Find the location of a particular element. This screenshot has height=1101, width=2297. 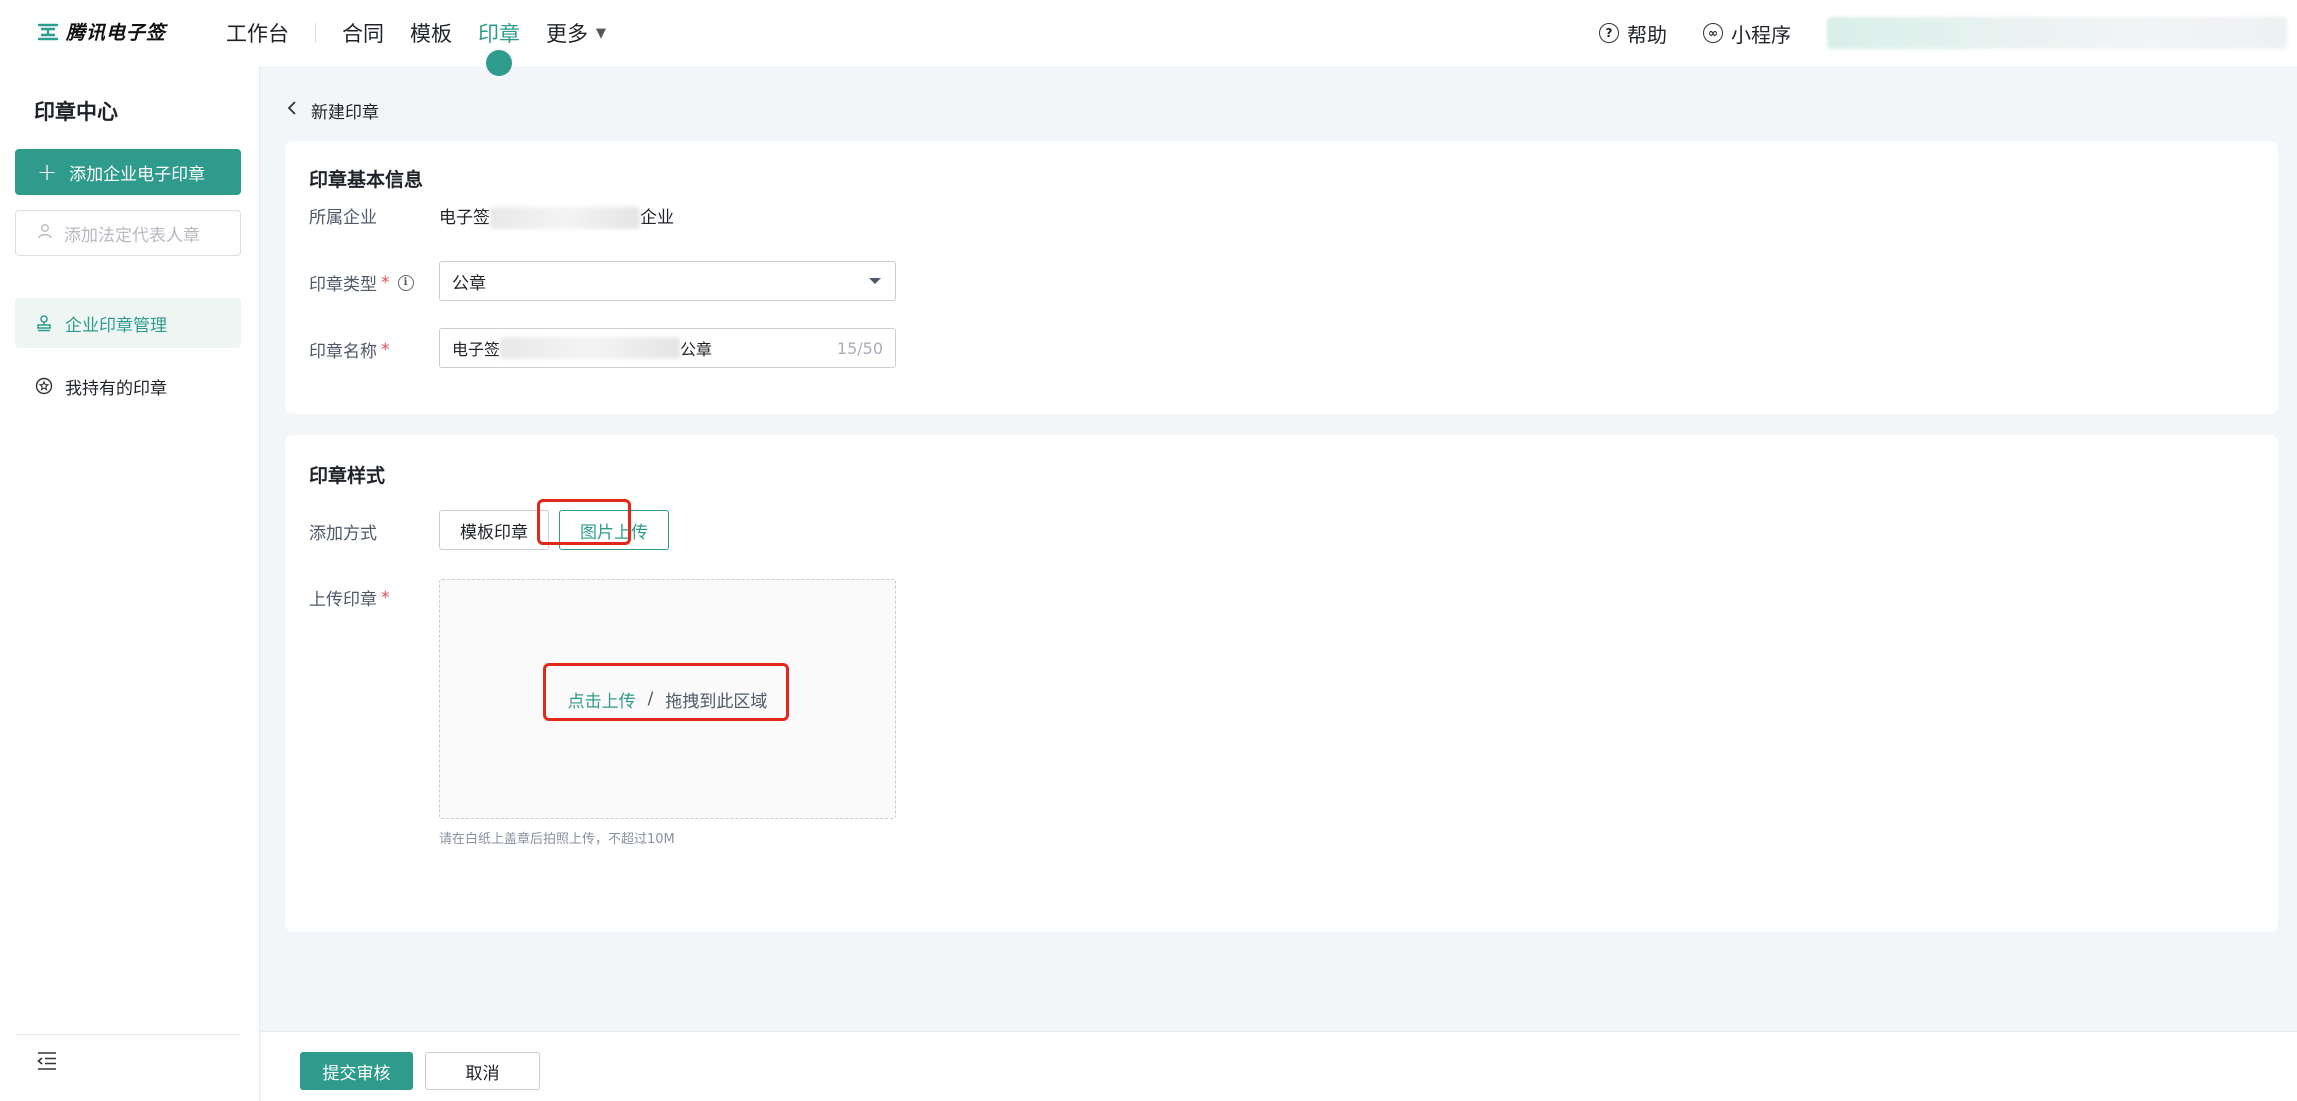

footer-action-bar: 提交审核 取消 is located at coordinates (1279, 1066).